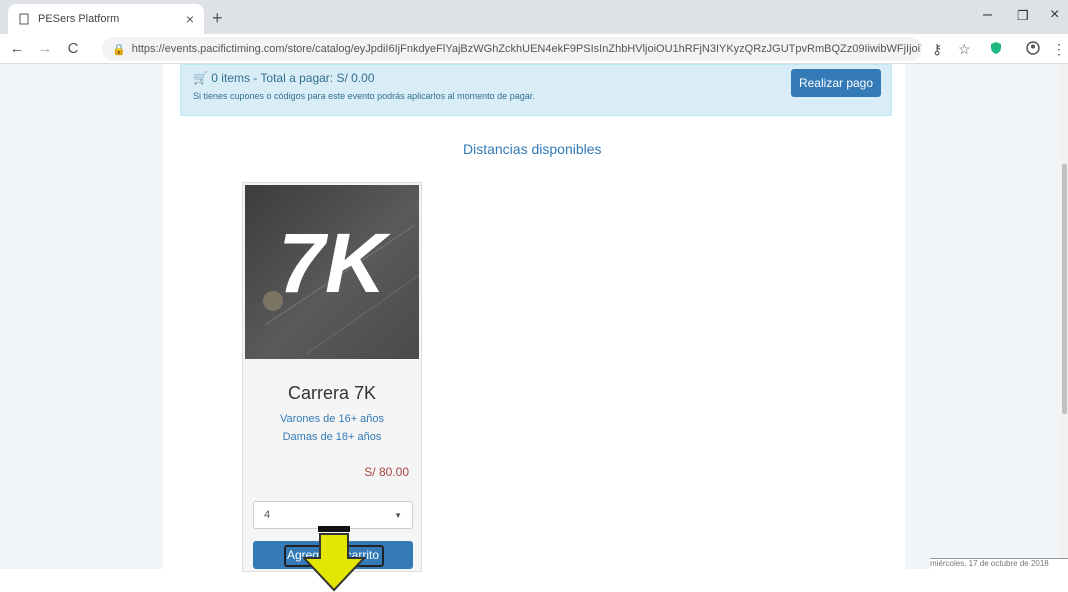 The width and height of the screenshot is (1068, 592). Describe the element at coordinates (996, 49) in the screenshot. I see `shield-icon` at that location.